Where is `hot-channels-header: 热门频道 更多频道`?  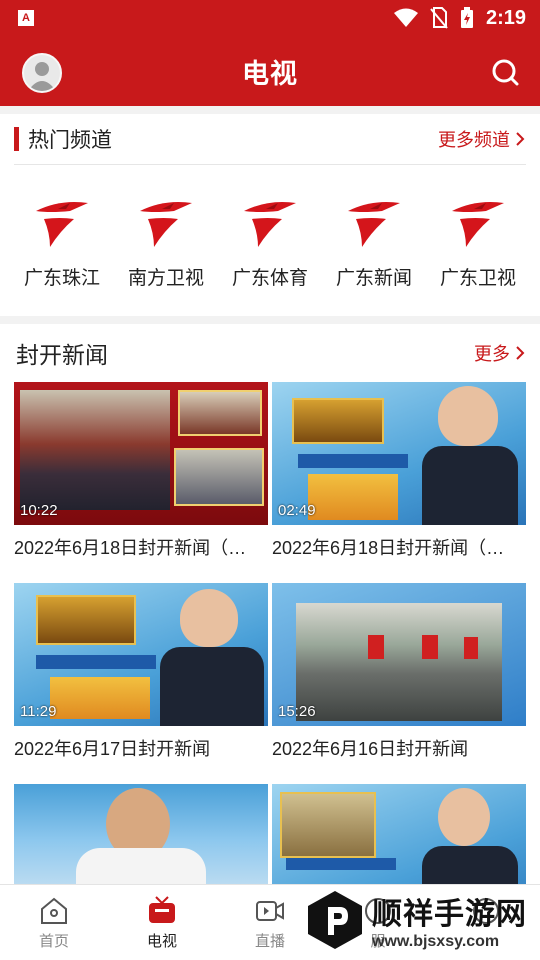 hot-channels-header: 热门频道 更多频道 is located at coordinates (270, 139).